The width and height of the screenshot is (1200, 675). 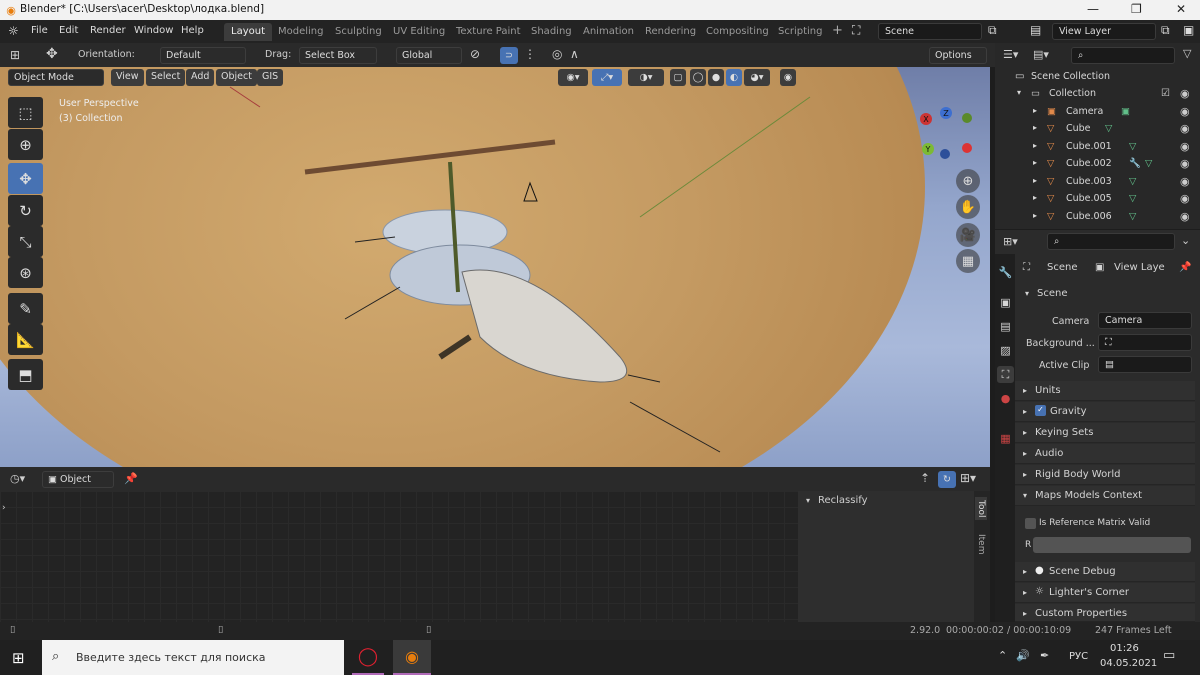 I want to click on collection-row: ▾ ▭ Collection ☑ ◉, so click(x=1097, y=94).